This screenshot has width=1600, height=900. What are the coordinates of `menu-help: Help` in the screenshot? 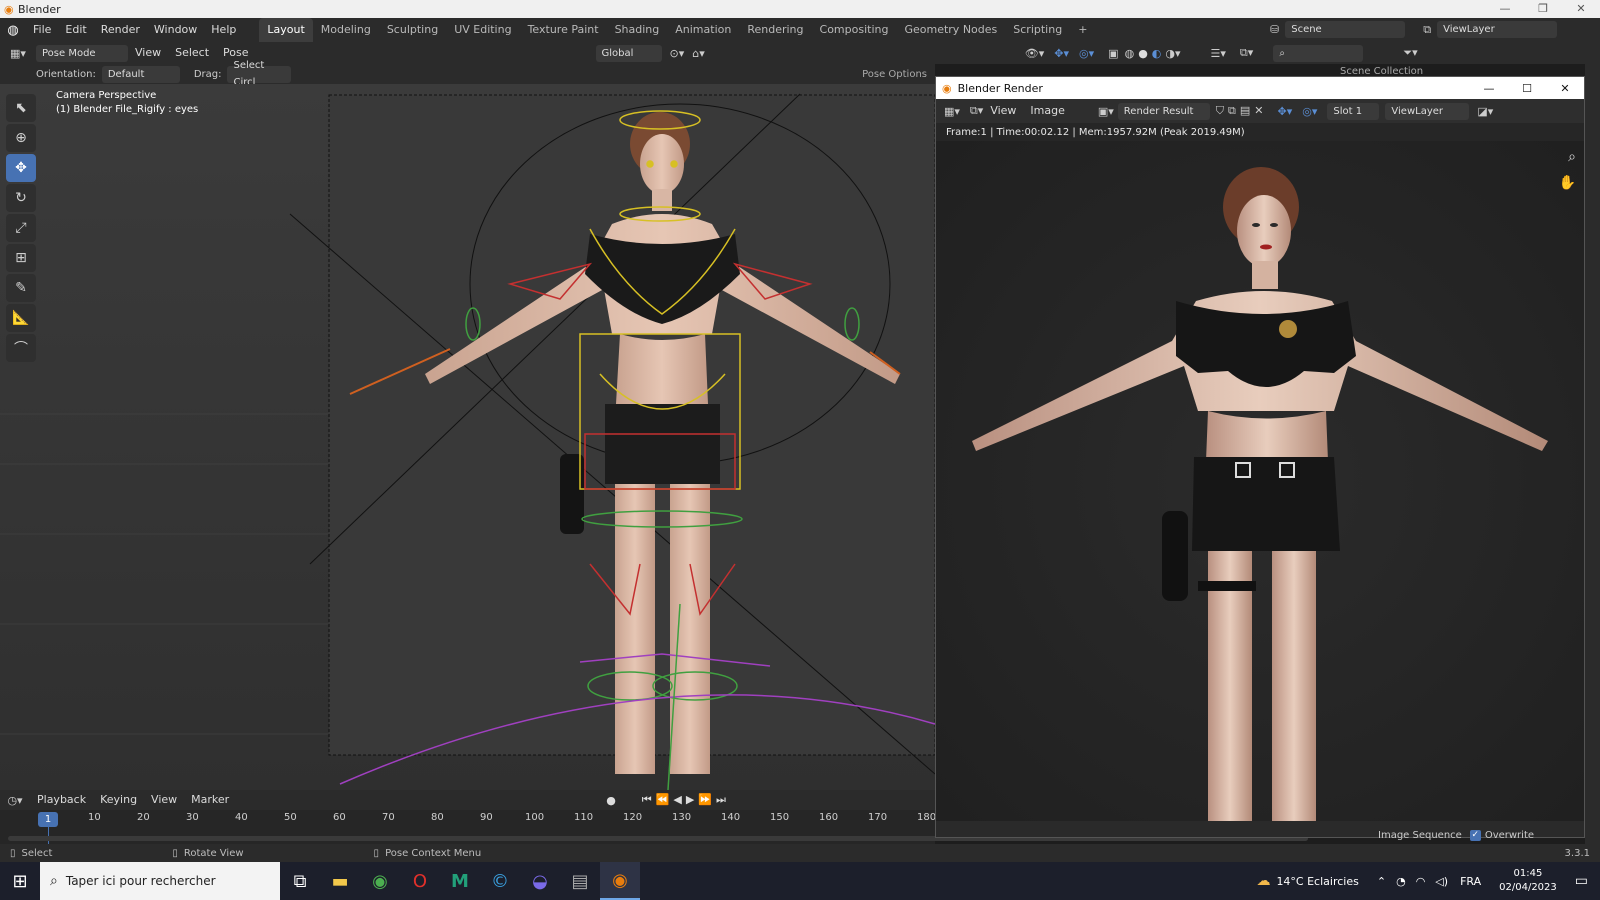 It's located at (223, 30).